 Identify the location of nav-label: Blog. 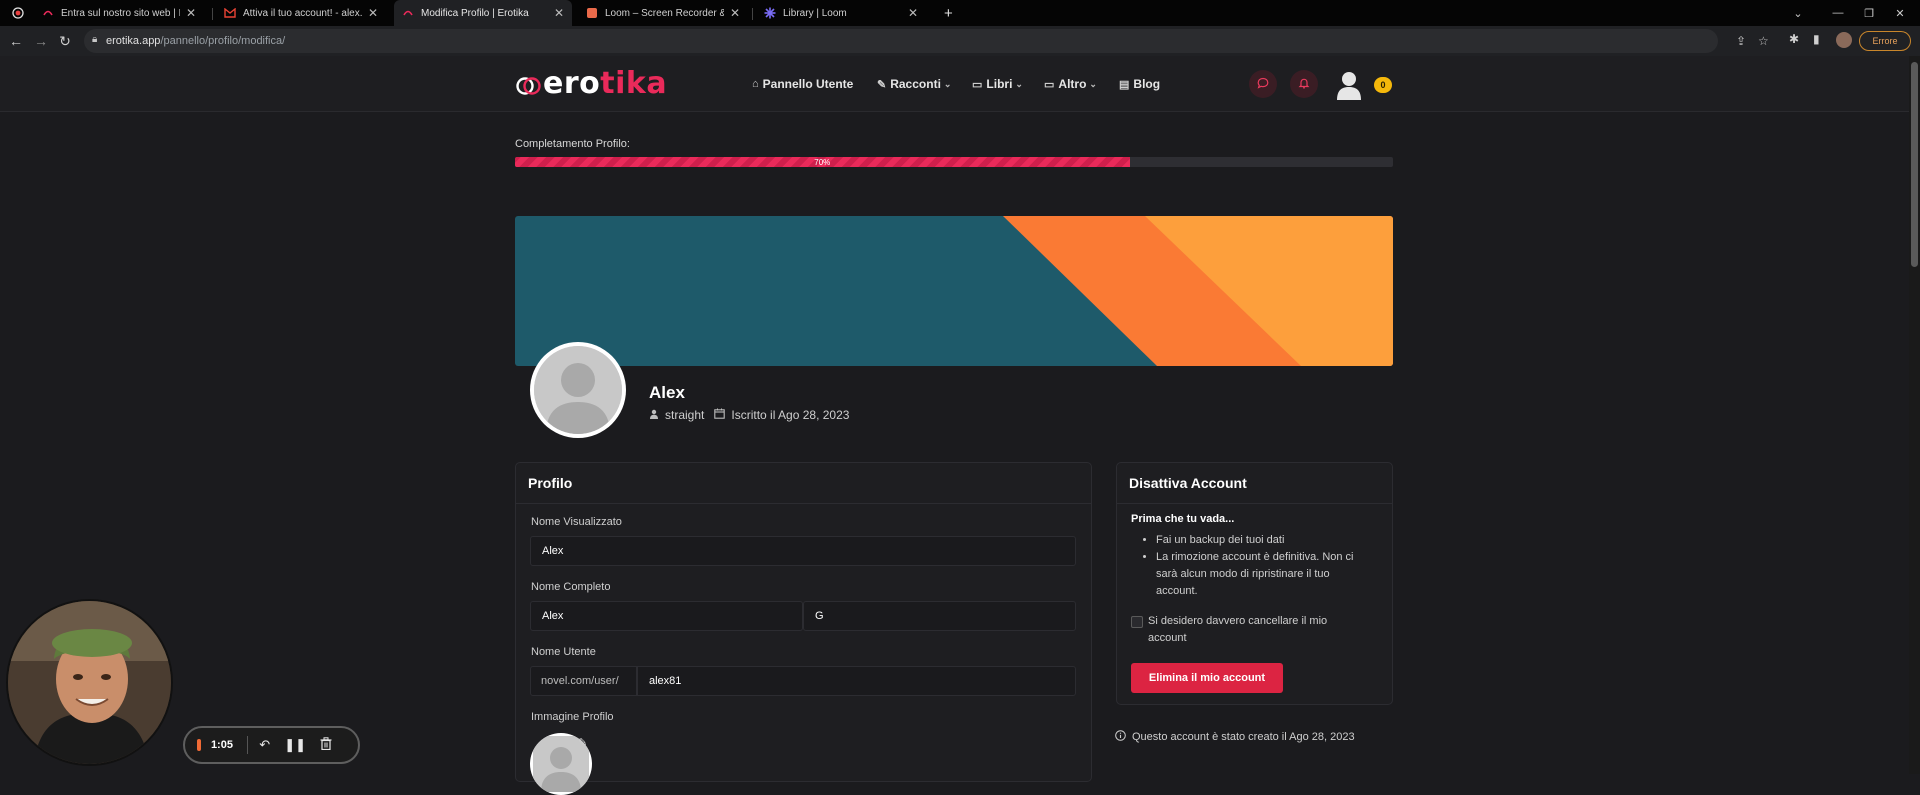
(1146, 84).